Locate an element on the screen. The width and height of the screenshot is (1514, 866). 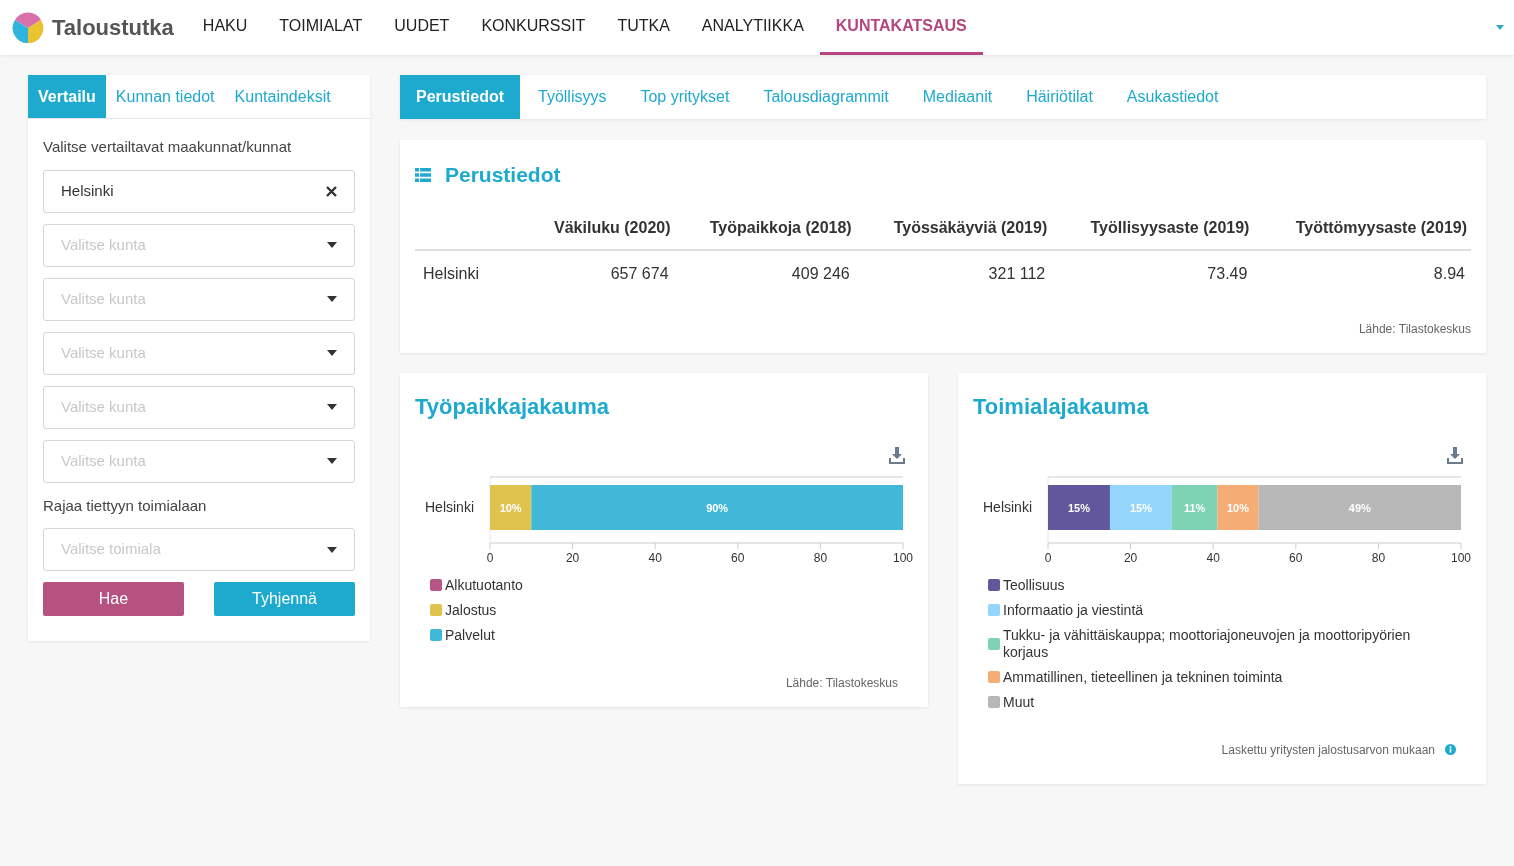
legend-label: Tukku- ja vähittäiskauppa; moottoriajoneuvojen ja moottoripyörien korjaus is located at coordinates (1213, 643).